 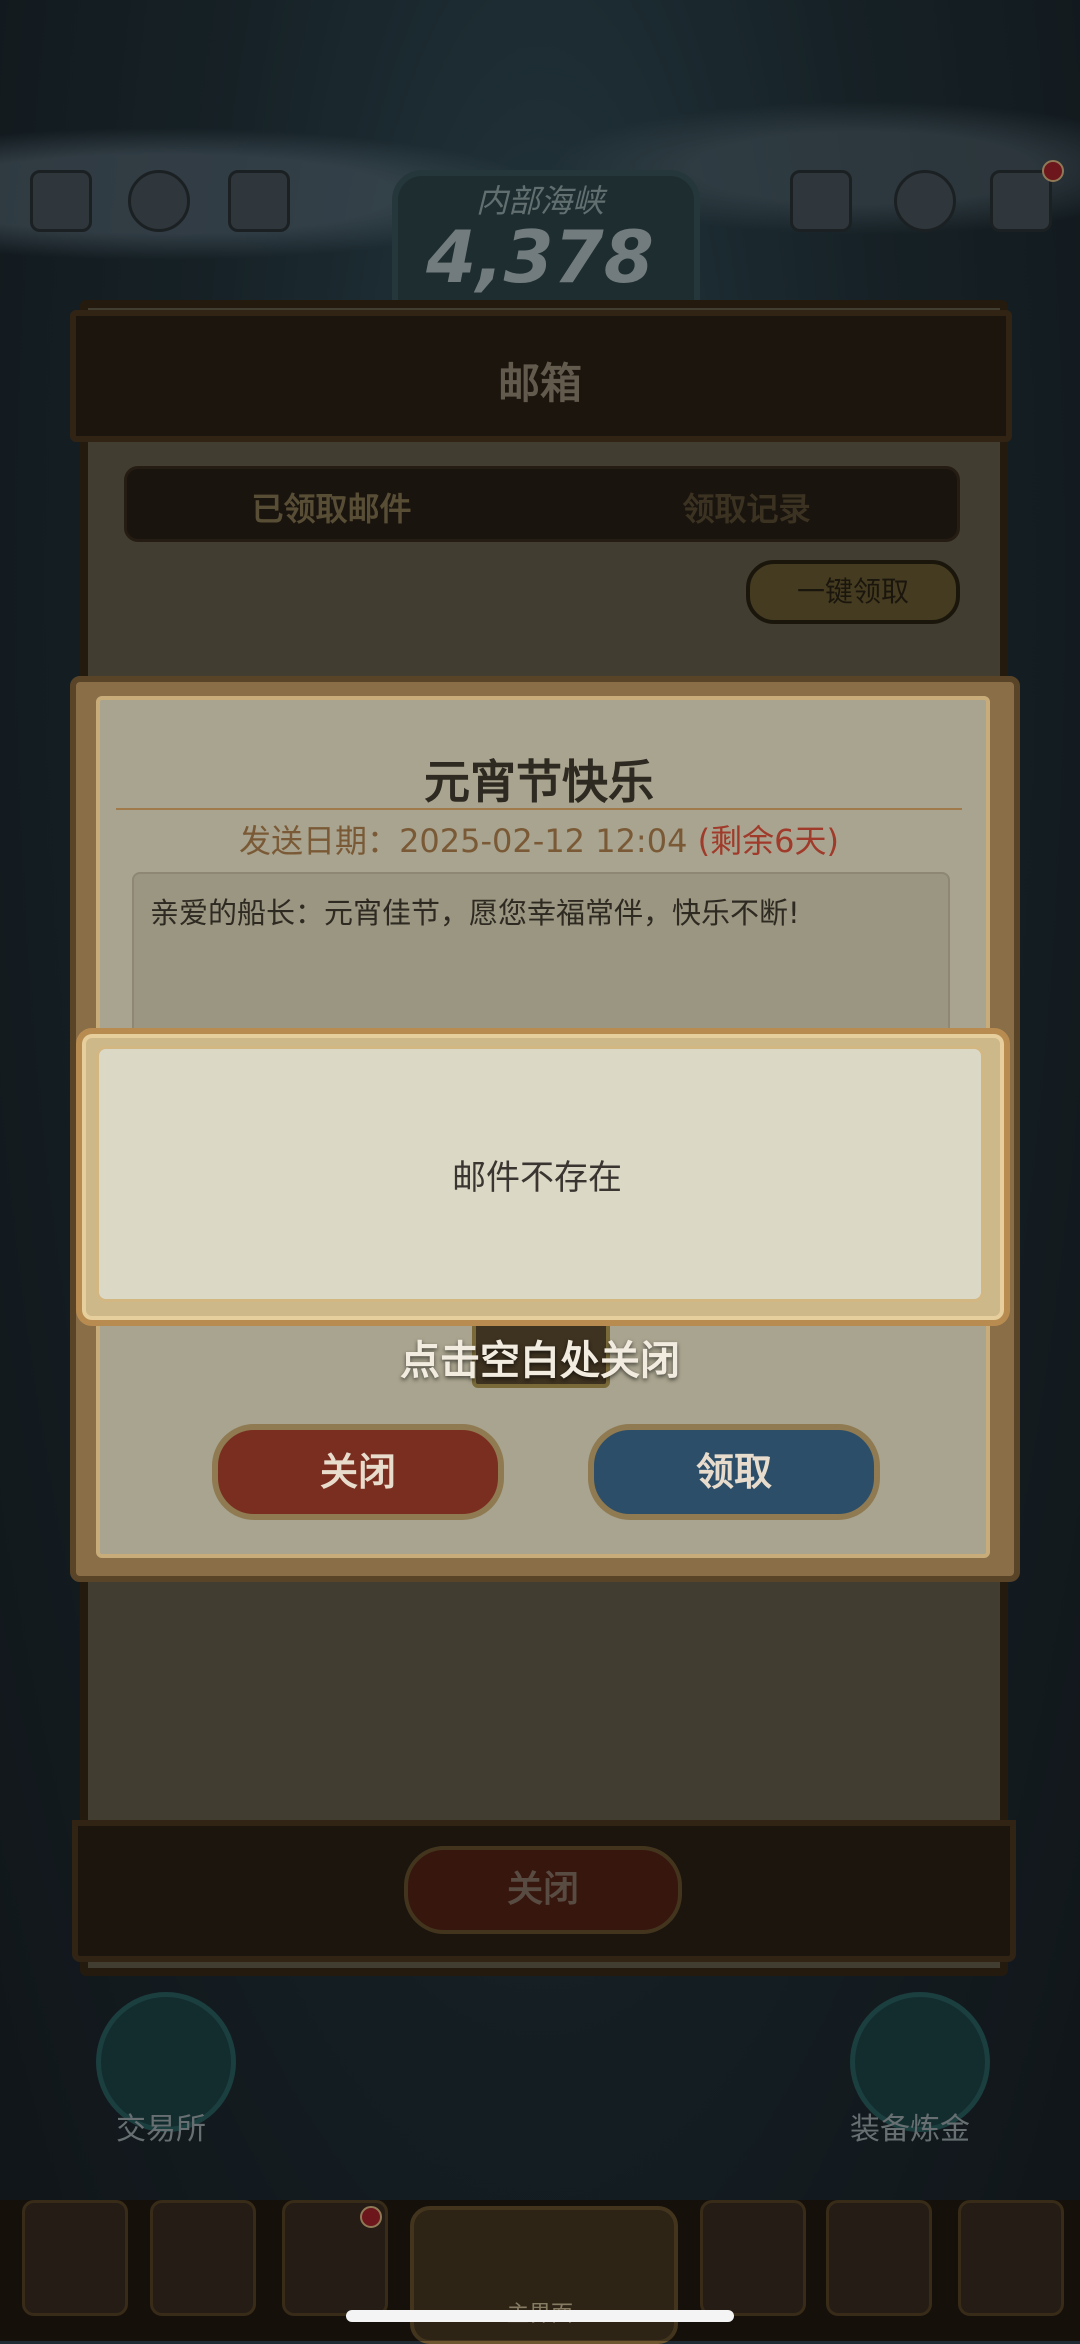 I want to click on remaining-days: (剩余6天), so click(x=768, y=841).